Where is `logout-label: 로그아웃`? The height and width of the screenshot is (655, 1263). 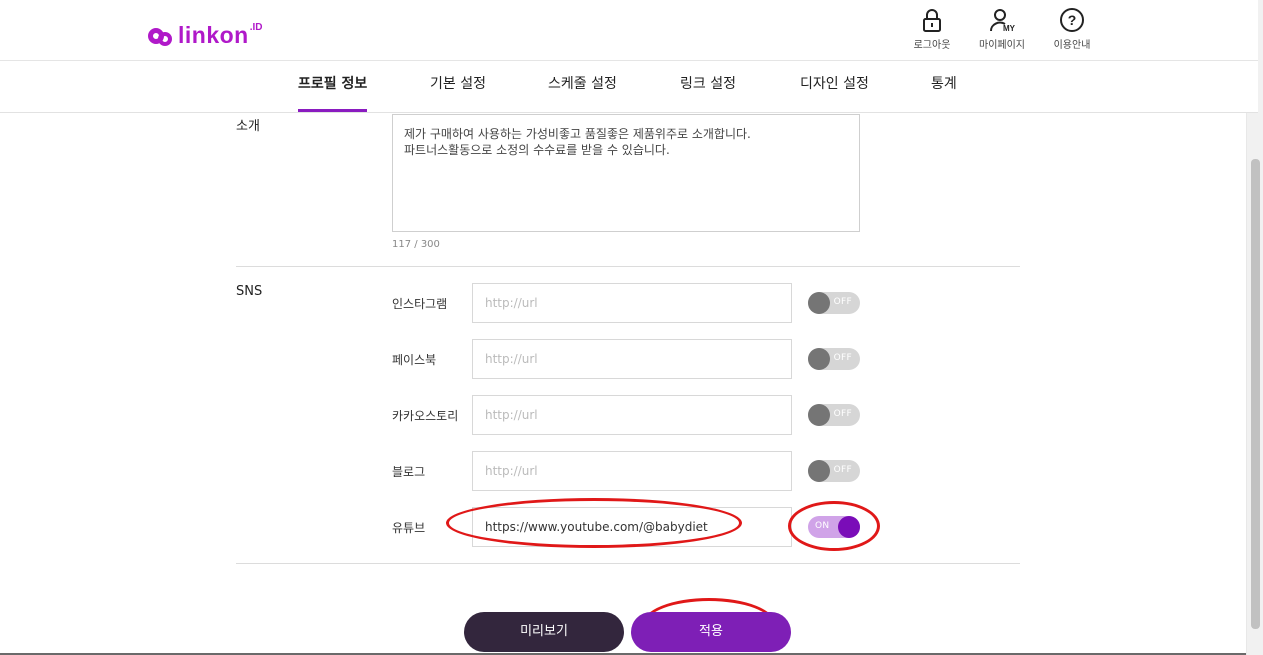
logout-label: 로그아웃 is located at coordinates (932, 45).